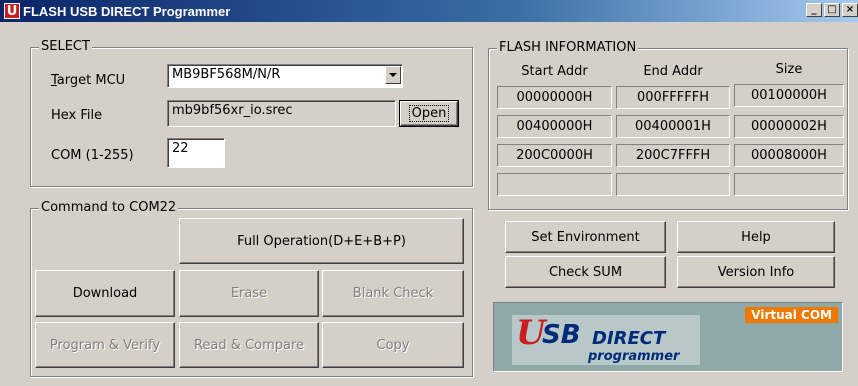  What do you see at coordinates (127, 11) in the screenshot?
I see `window-title: FLASH USB DIRECT Programmer` at bounding box center [127, 11].